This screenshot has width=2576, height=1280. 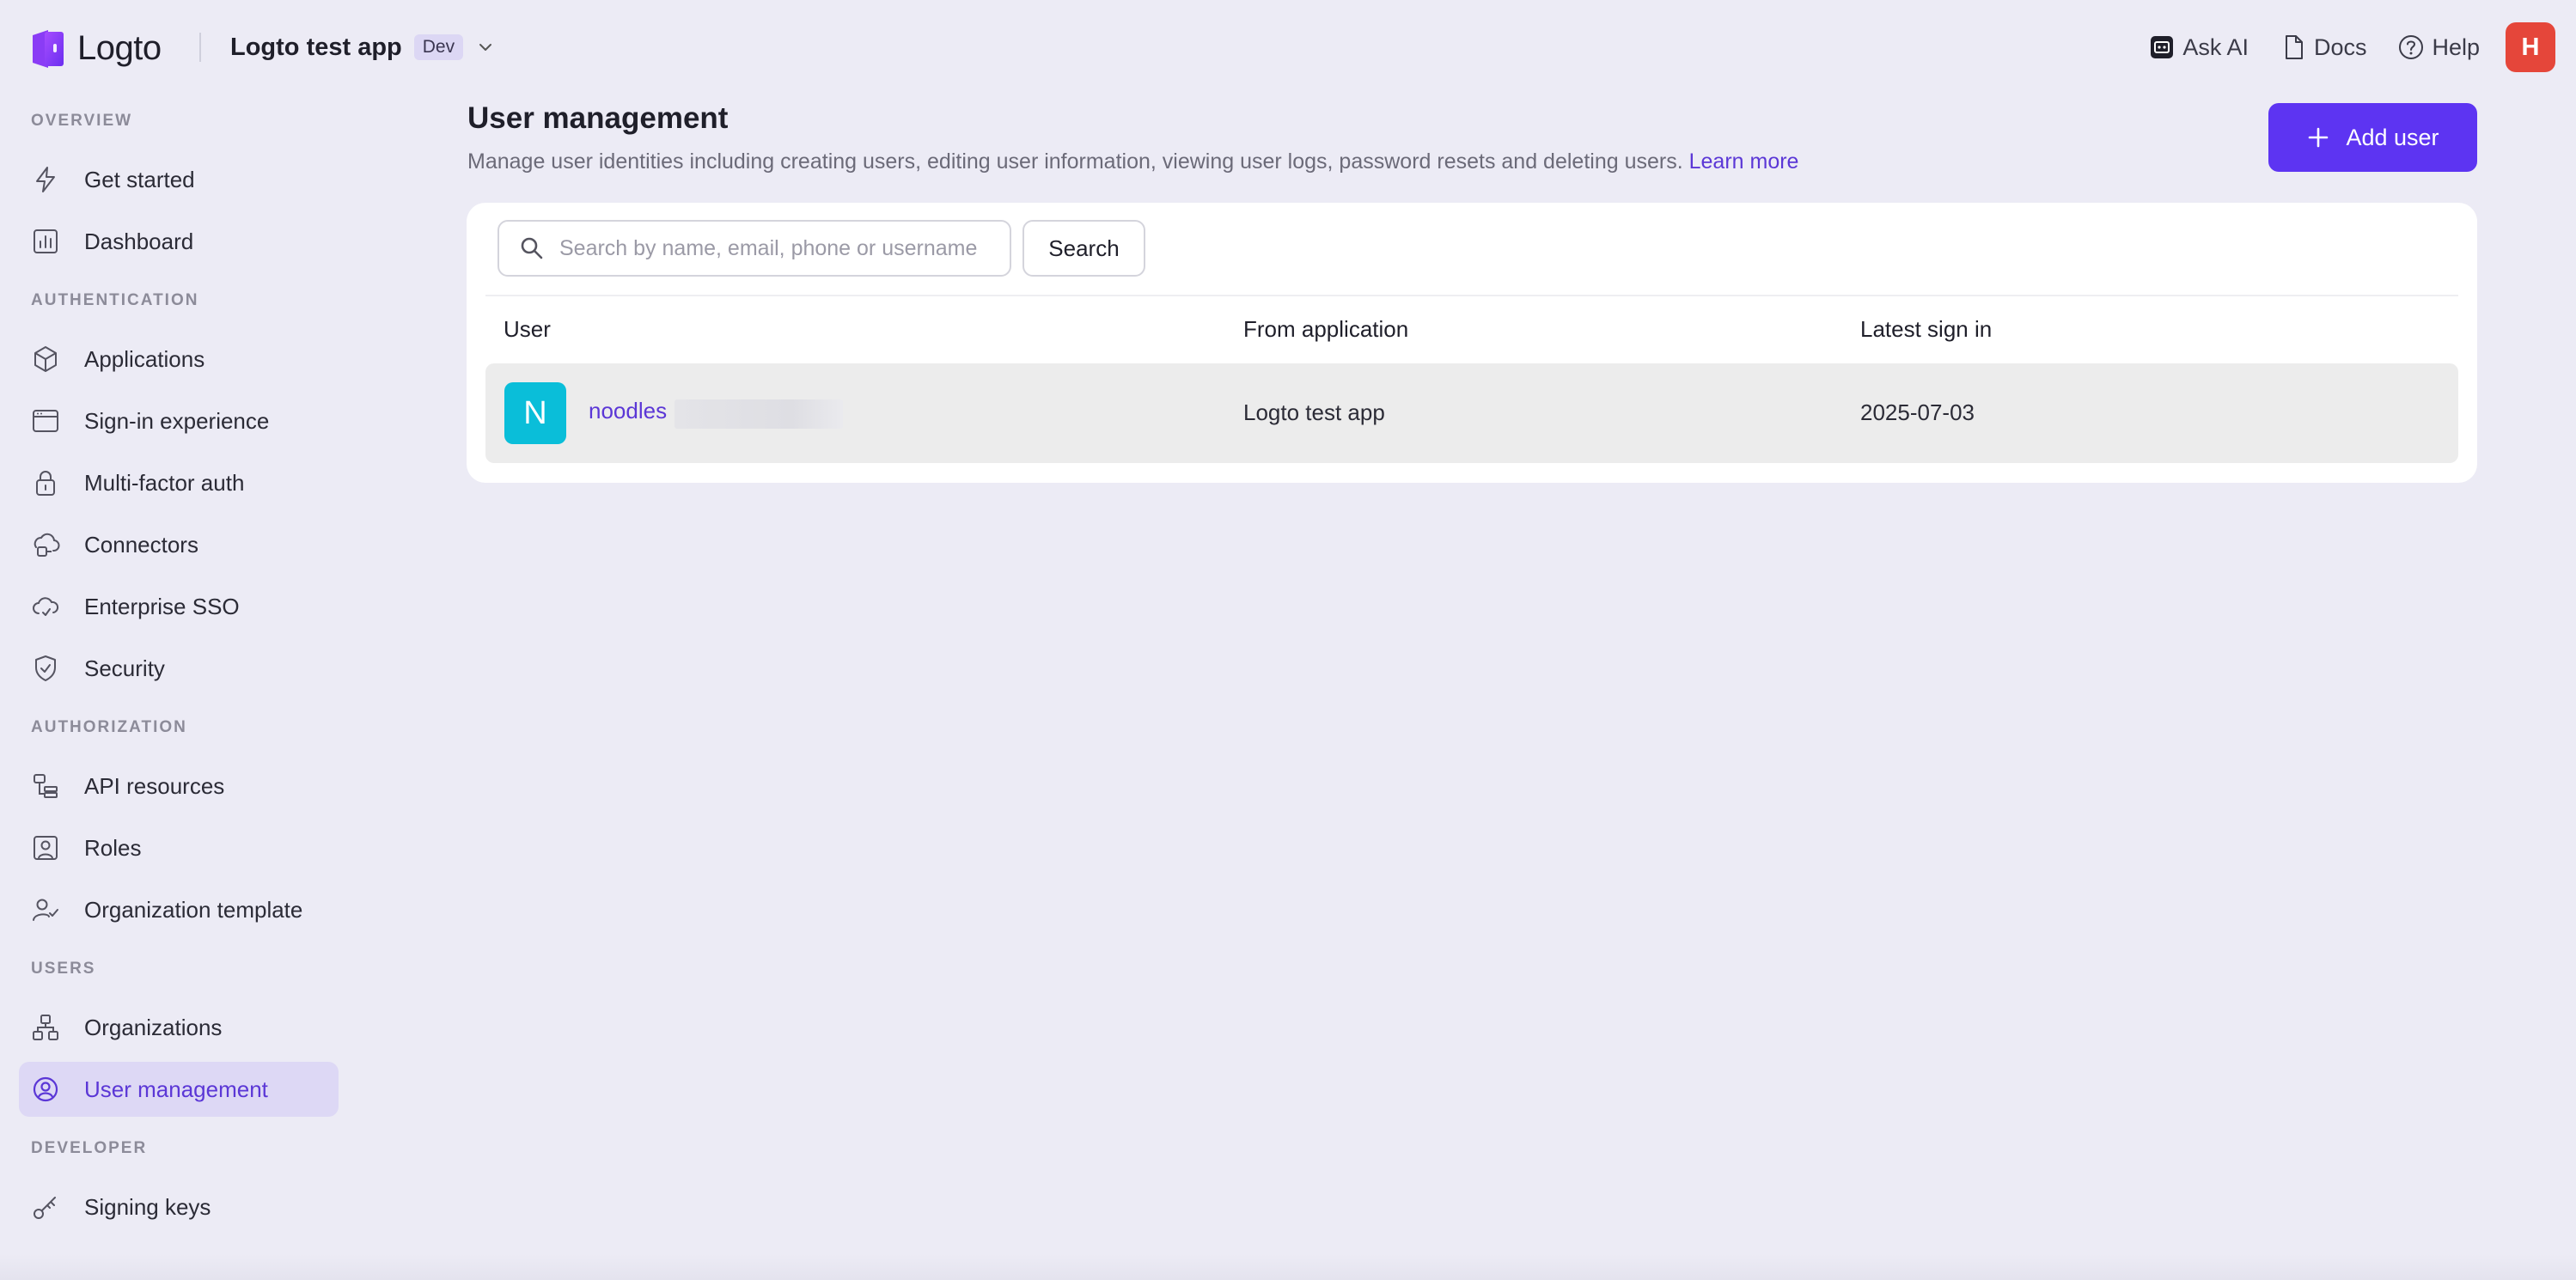 I want to click on org-icon, so click(x=45, y=1027).